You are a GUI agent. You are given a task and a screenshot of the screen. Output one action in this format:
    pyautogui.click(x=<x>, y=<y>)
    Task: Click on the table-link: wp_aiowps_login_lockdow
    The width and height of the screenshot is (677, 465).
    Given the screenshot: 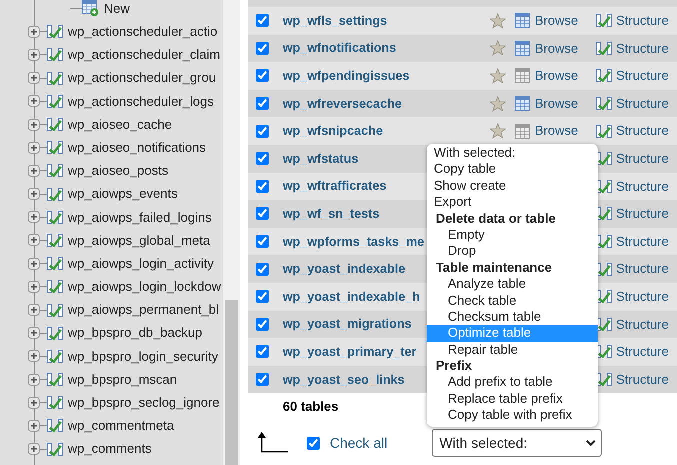 What is the action you would take?
    pyautogui.click(x=145, y=287)
    